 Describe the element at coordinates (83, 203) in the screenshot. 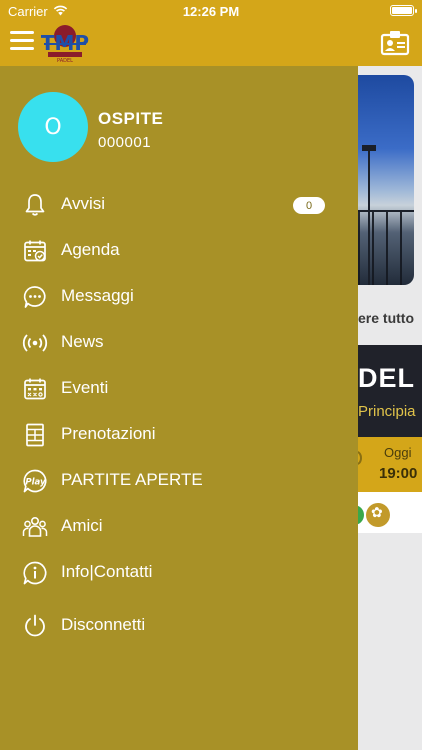

I see `menu-label: Avvisi` at that location.